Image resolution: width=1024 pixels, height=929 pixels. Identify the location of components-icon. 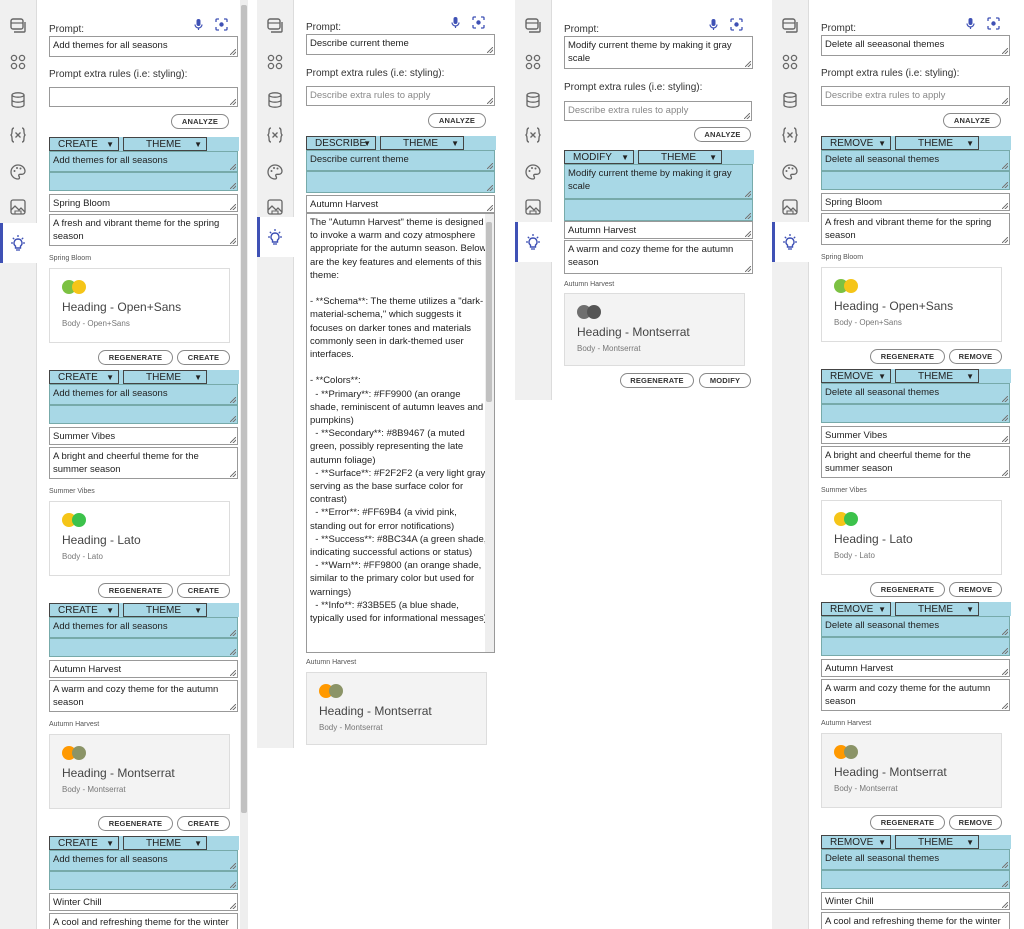
(533, 62).